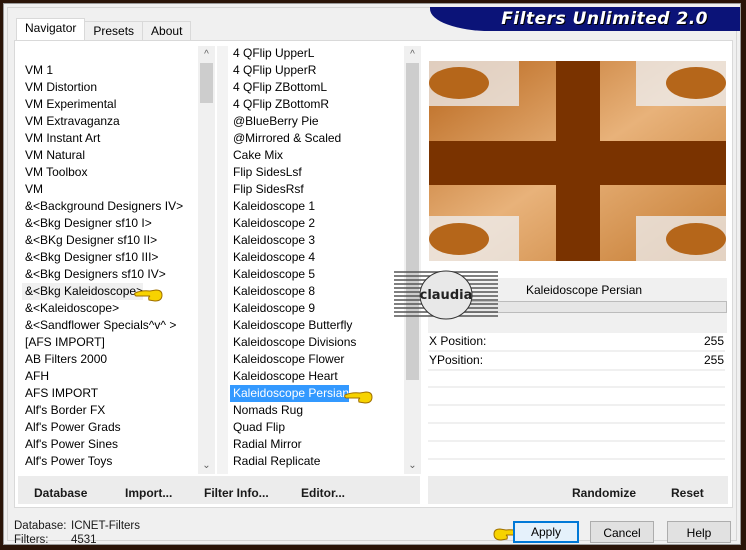 Image resolution: width=746 pixels, height=550 pixels. I want to click on empty-param-separator, so click(576, 441).